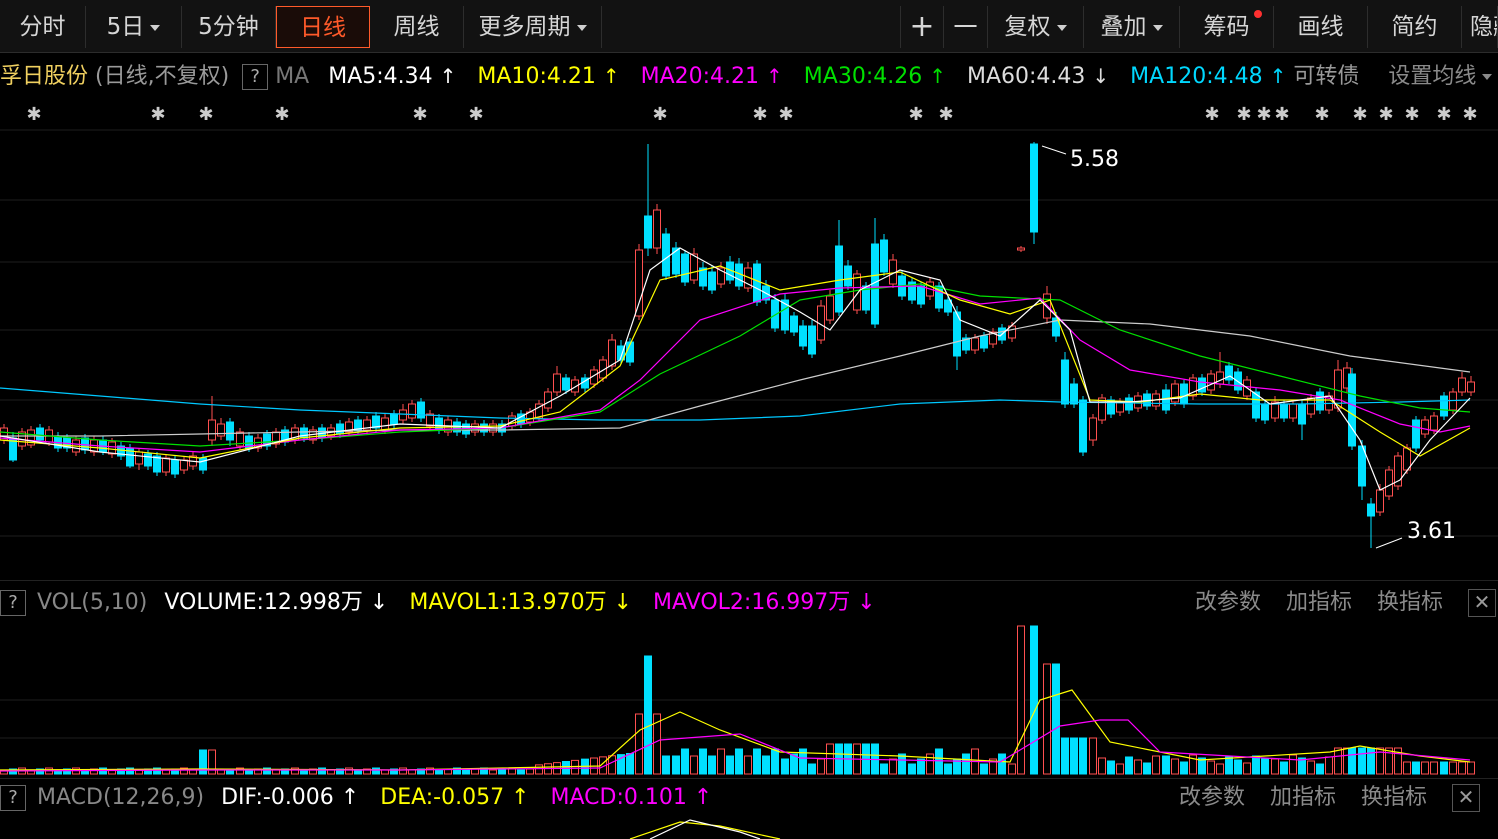 The image size is (1498, 839). Describe the element at coordinates (533, 27) in the screenshot. I see `tab-more-periods: 更多周期` at that location.